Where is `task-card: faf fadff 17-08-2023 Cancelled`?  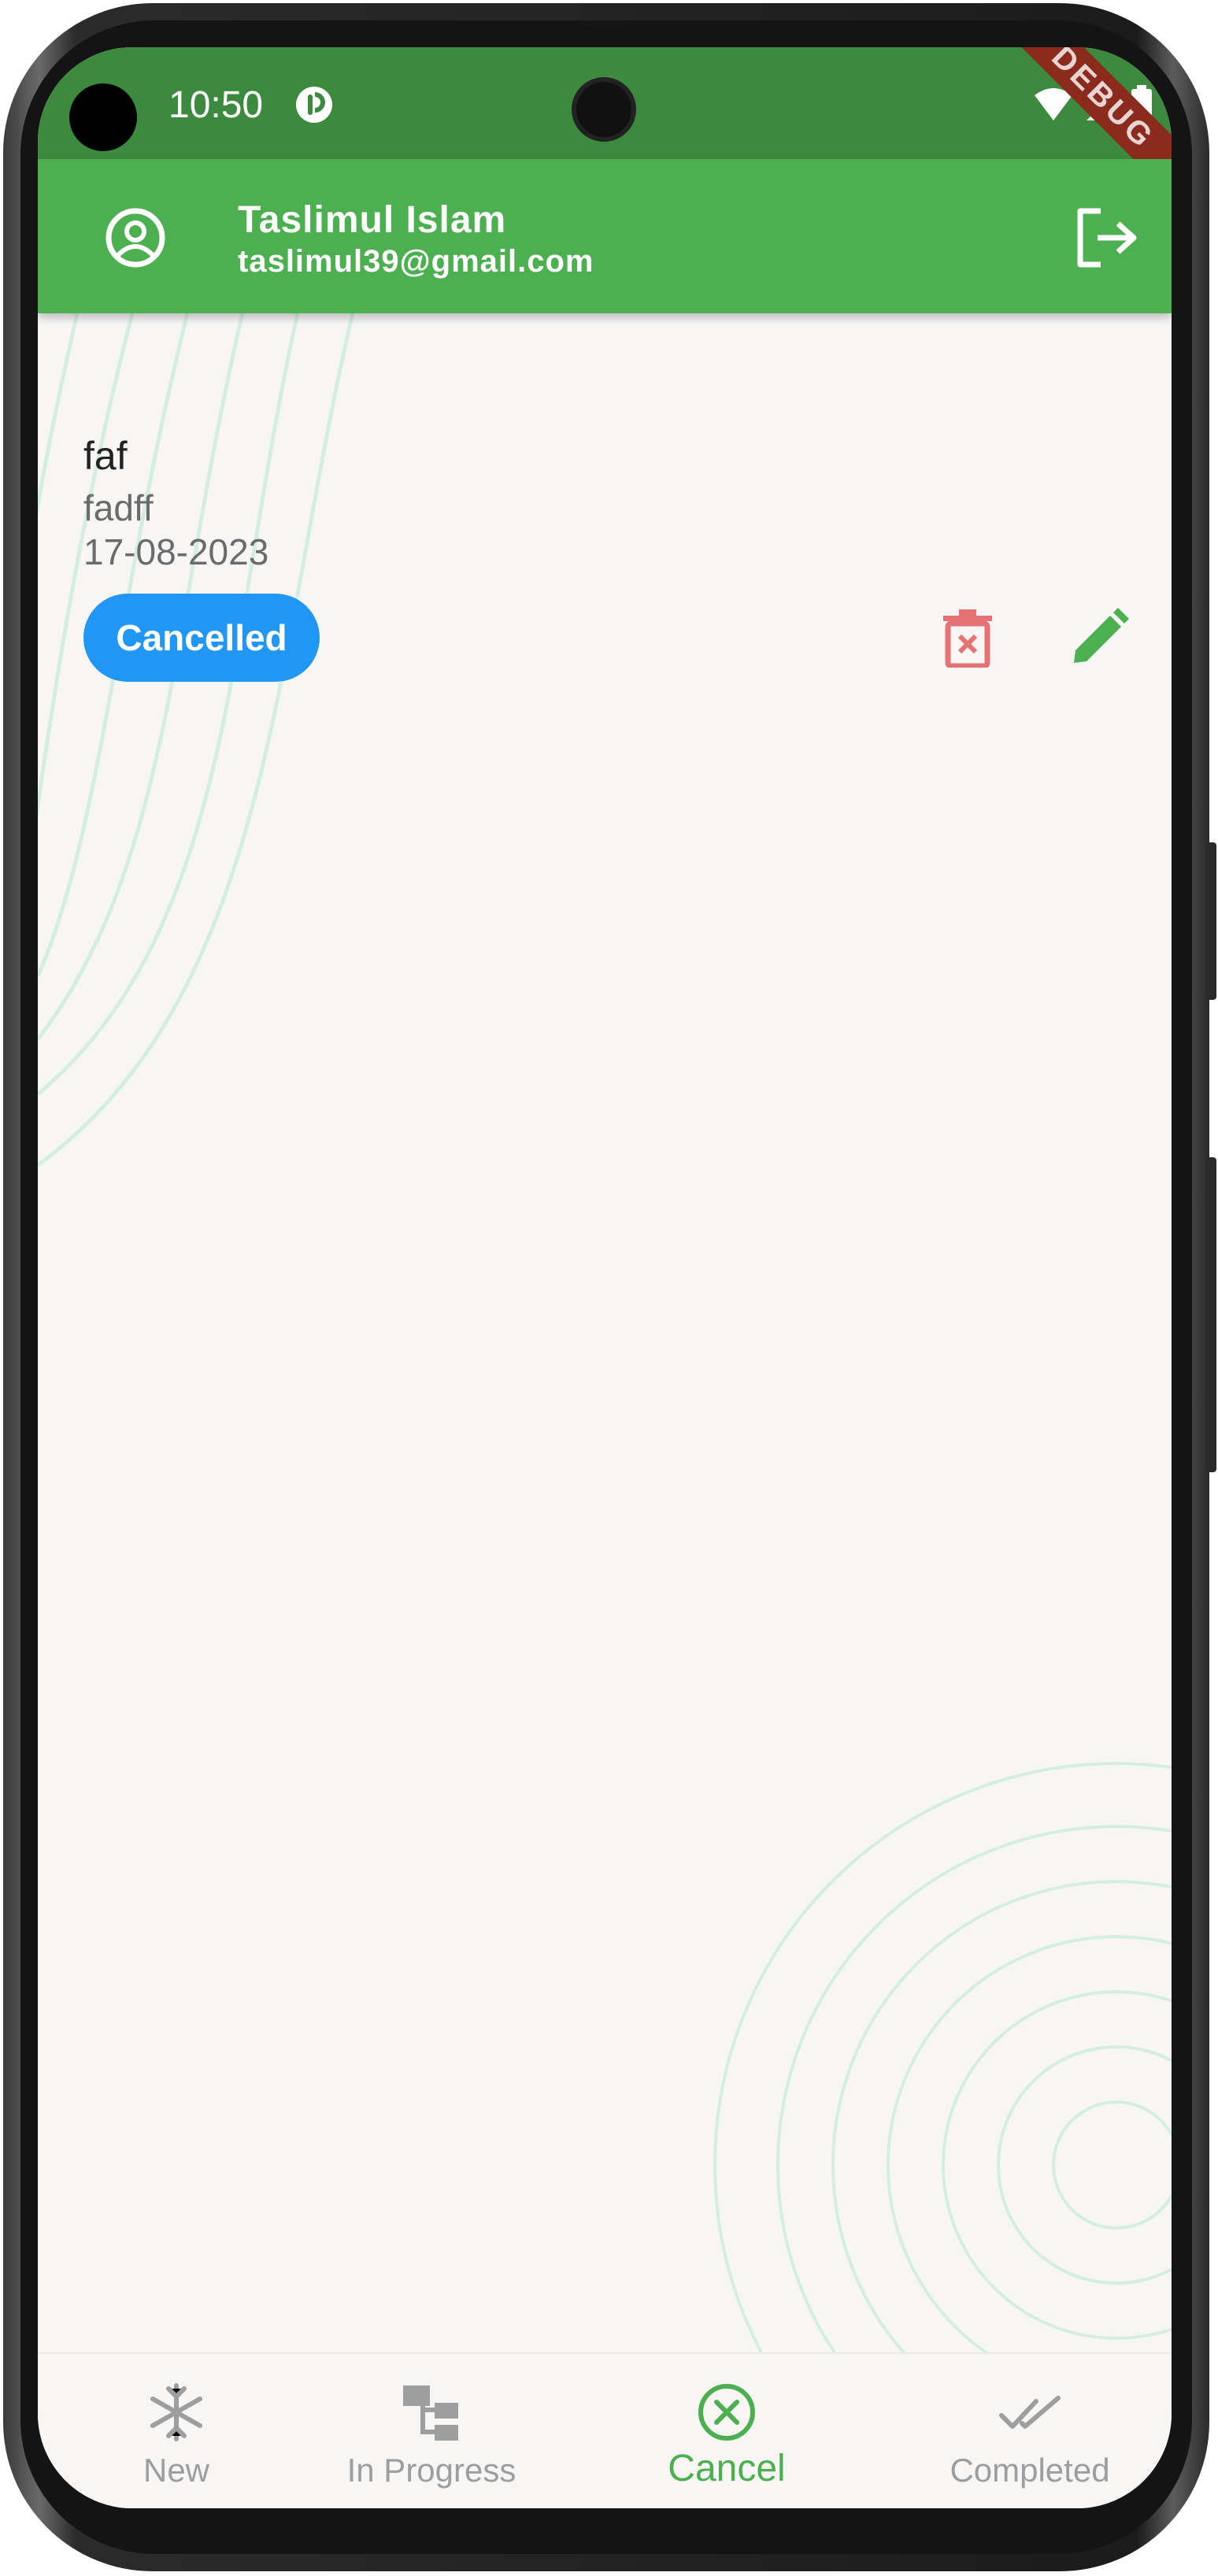
task-card: faf fadff 17-08-2023 Cancelled is located at coordinates (607, 567).